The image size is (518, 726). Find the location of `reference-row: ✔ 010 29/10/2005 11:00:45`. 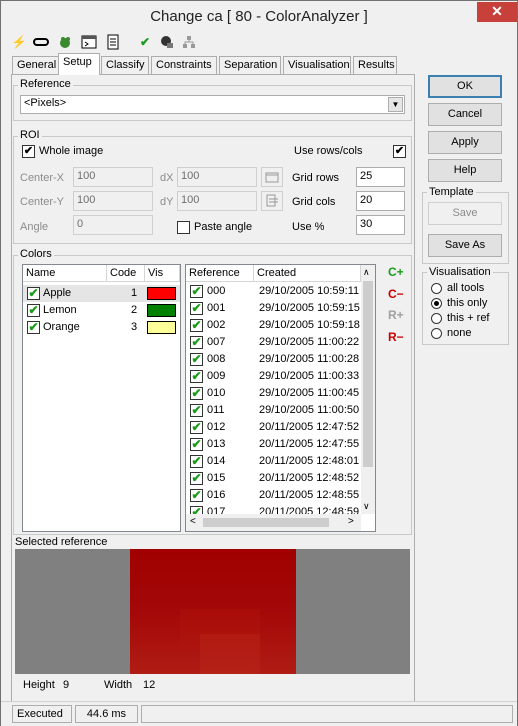

reference-row: ✔ 010 29/10/2005 11:00:45 is located at coordinates (273, 393).